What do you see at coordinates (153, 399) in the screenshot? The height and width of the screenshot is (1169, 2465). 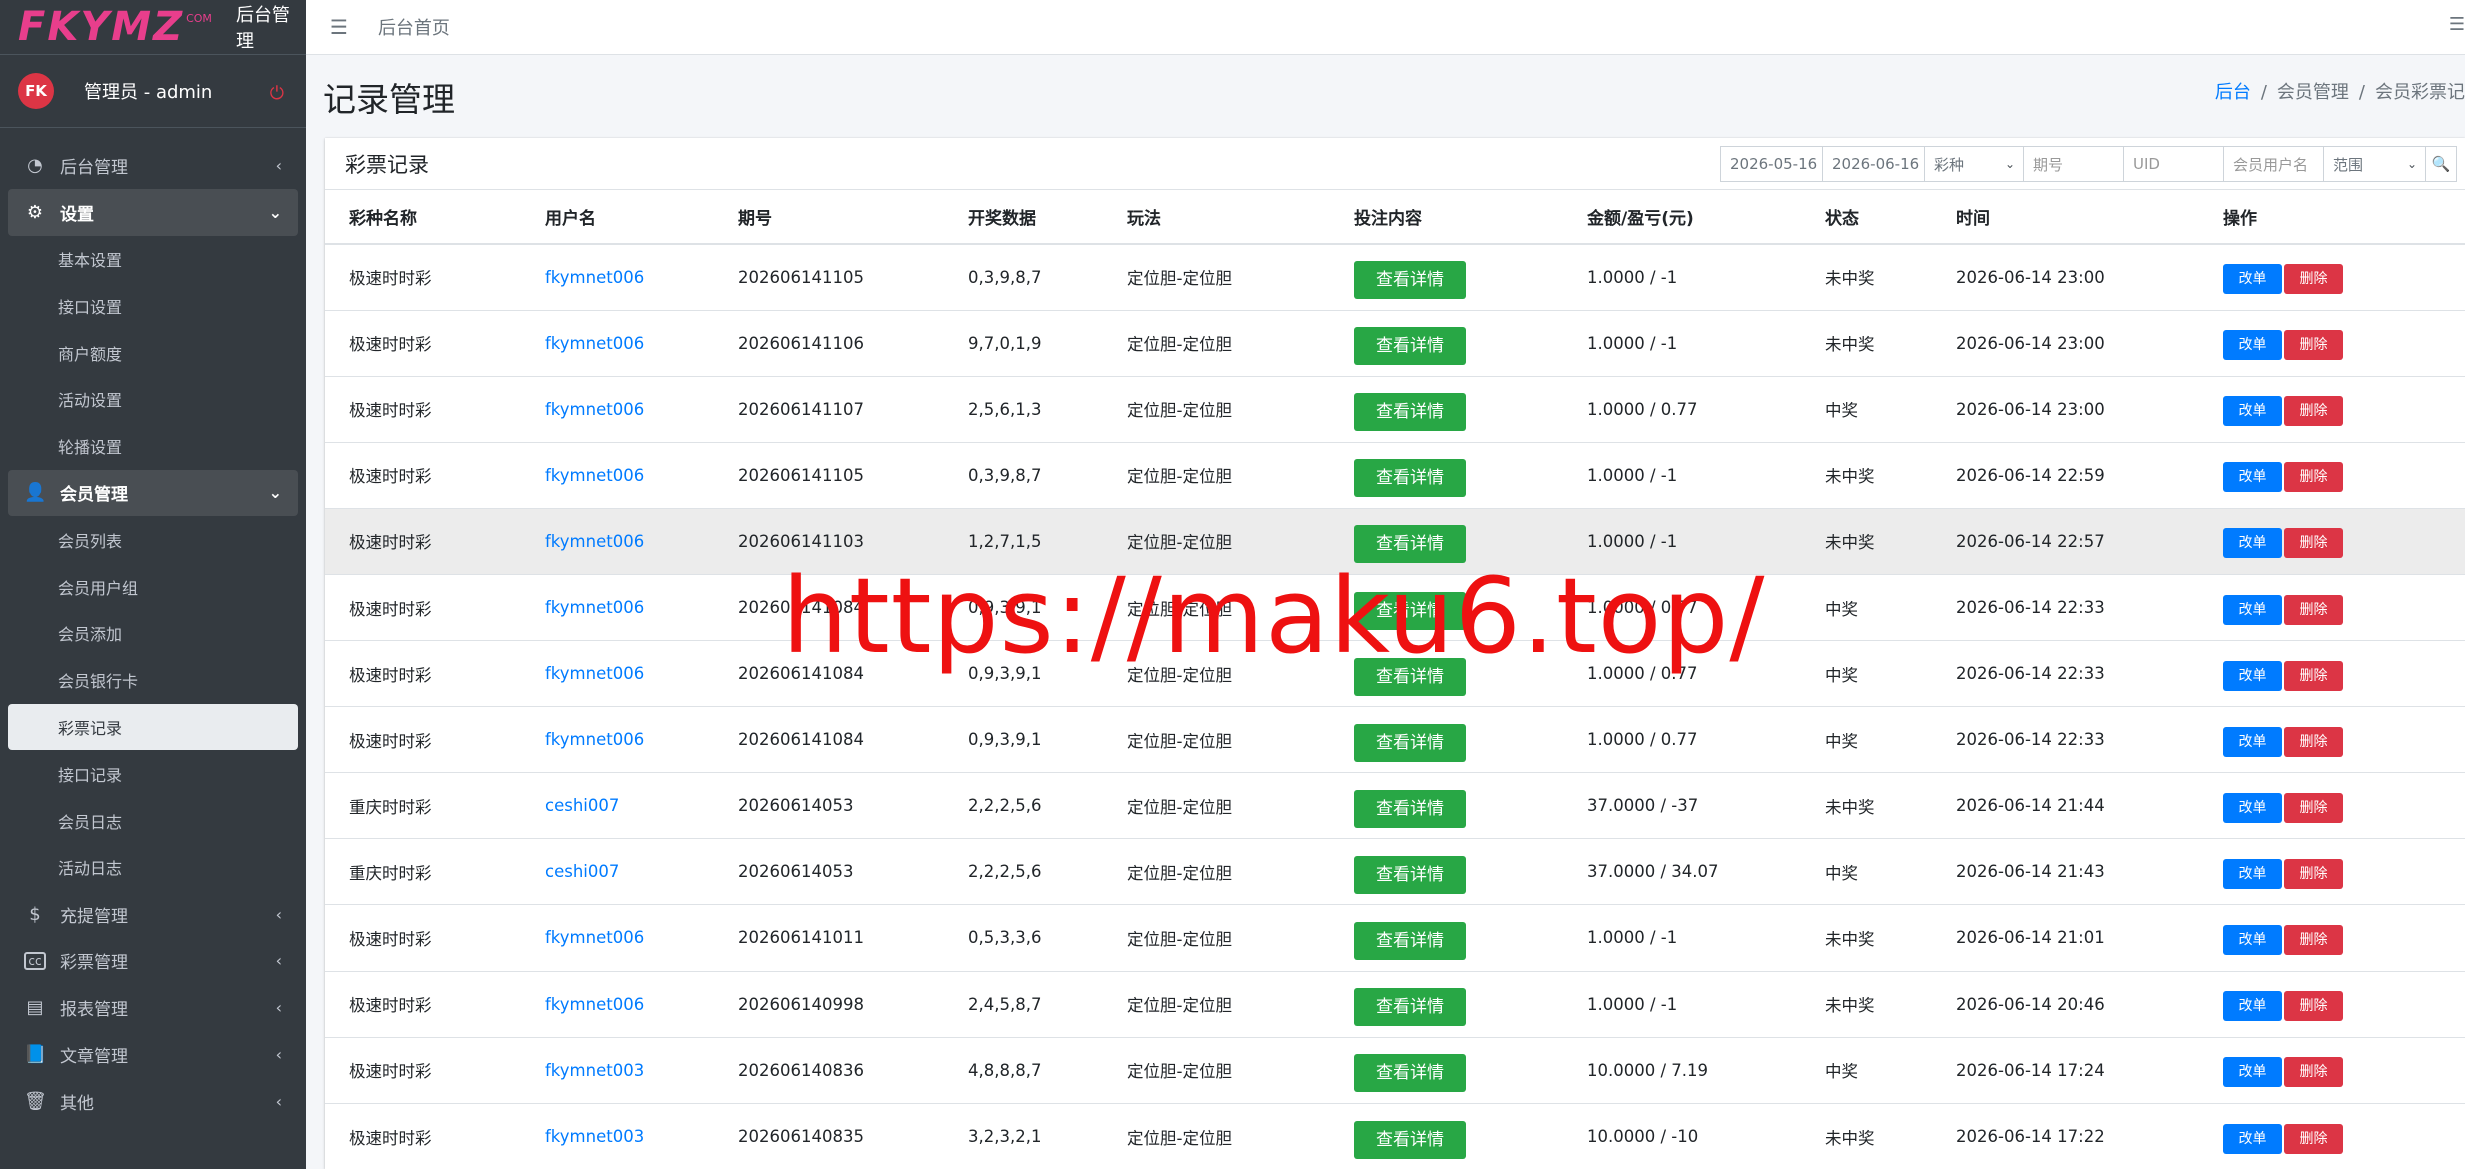 I see `sidebar-subitem-activity-settings: 活动设置` at bounding box center [153, 399].